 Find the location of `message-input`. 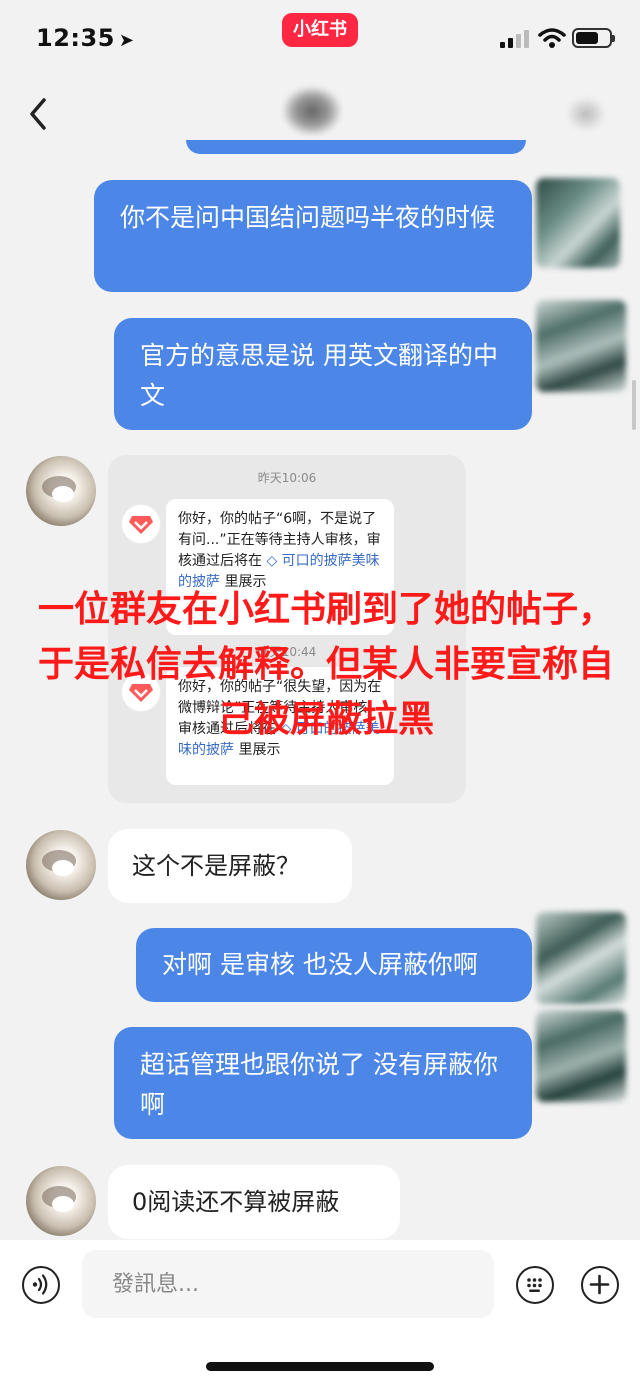

message-input is located at coordinates (288, 1284).